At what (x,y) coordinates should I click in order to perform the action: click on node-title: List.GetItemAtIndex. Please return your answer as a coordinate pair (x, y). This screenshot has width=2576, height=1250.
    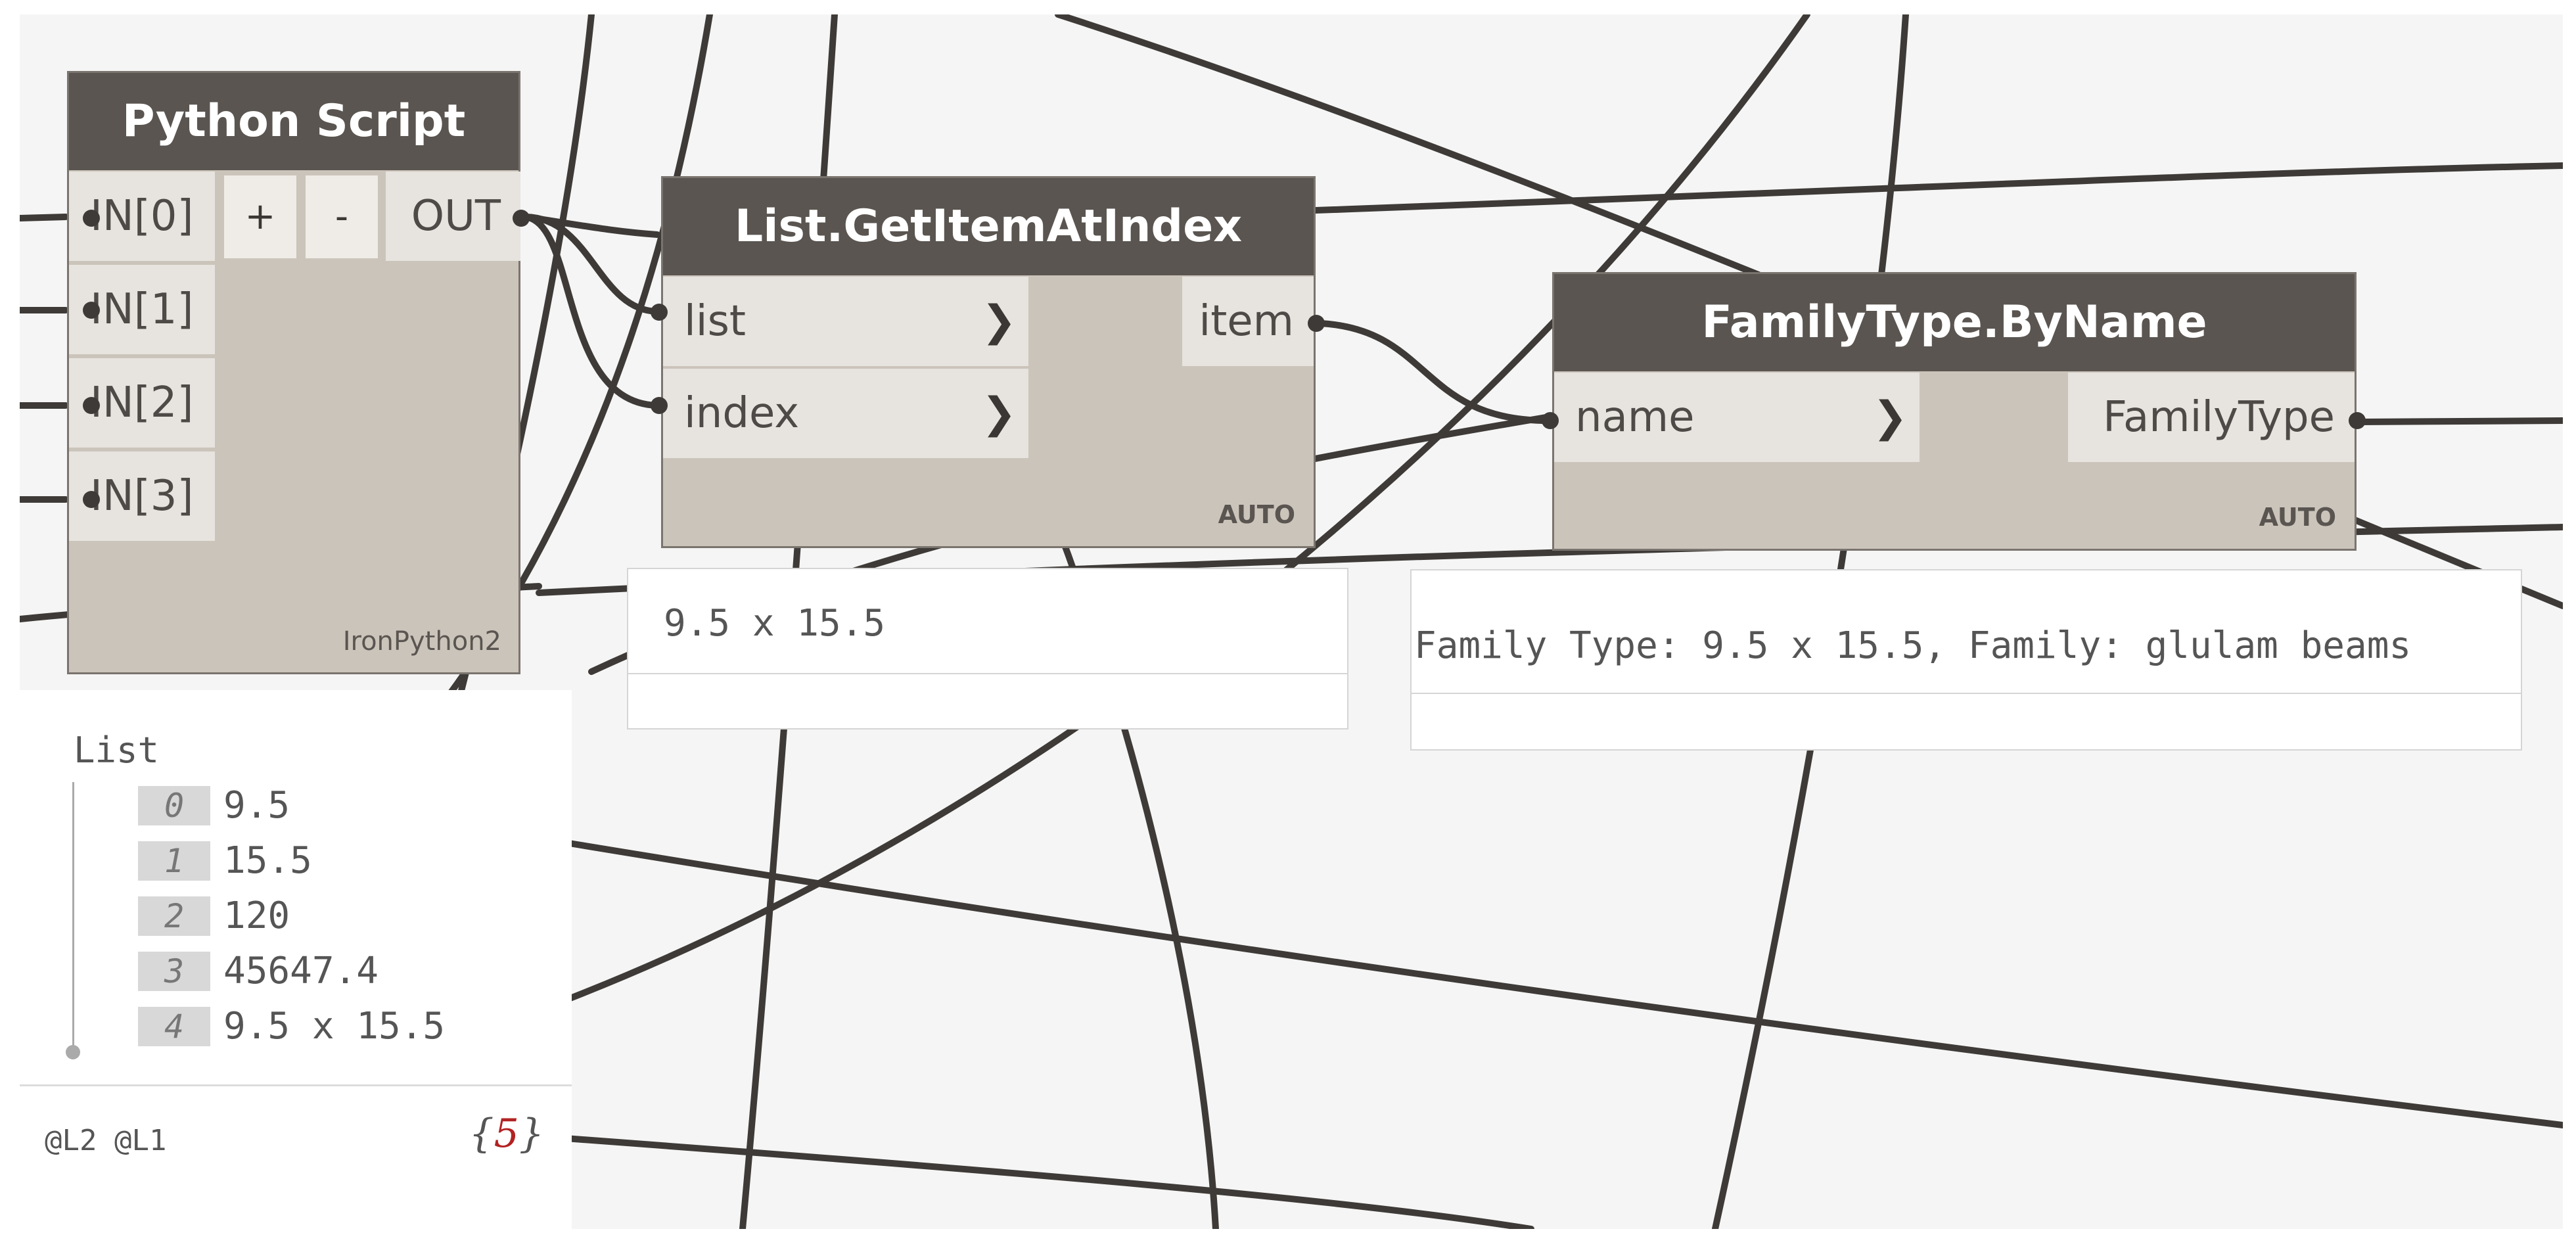
    Looking at the image, I should click on (989, 226).